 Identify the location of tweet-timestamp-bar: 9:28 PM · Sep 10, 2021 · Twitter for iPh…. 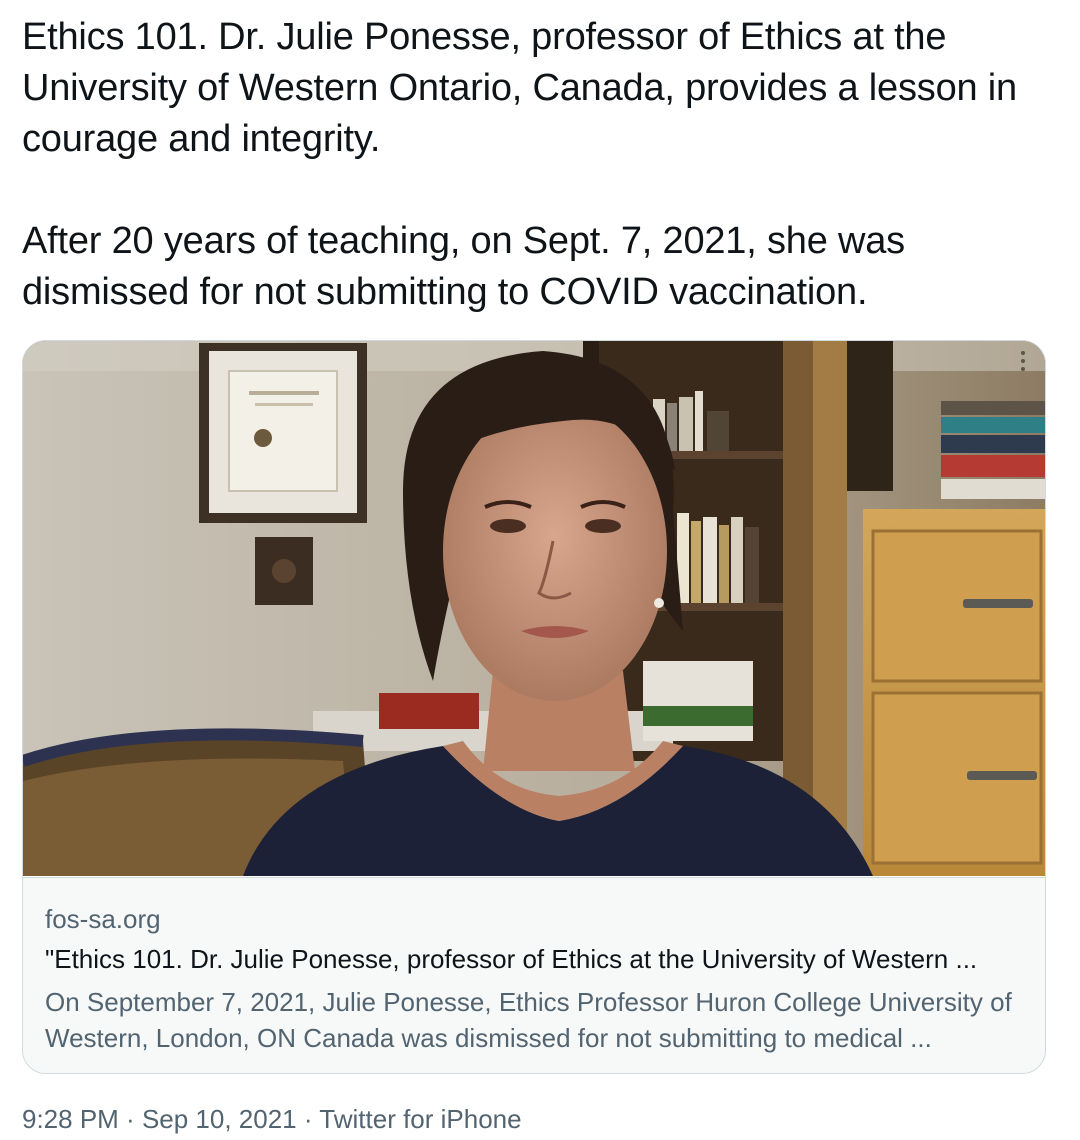
(272, 1119).